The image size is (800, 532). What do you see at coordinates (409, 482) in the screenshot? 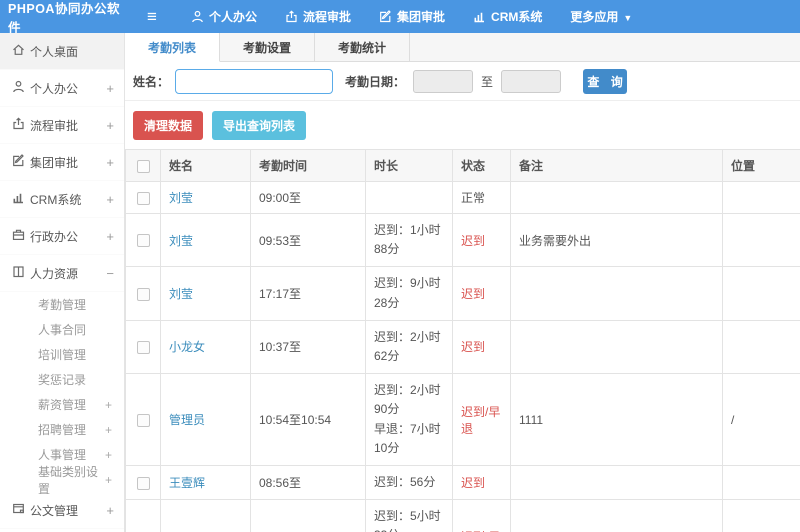
I see `duration: 迟到：56分` at bounding box center [409, 482].